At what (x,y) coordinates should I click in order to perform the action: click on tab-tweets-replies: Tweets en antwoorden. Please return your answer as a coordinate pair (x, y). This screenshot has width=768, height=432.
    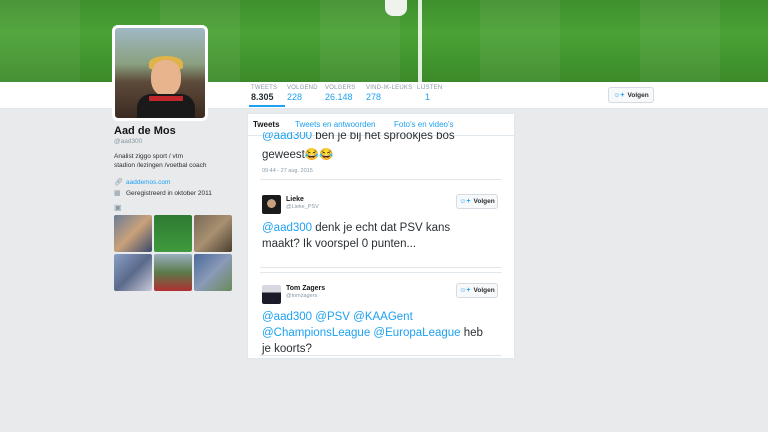
    Looking at the image, I should click on (335, 124).